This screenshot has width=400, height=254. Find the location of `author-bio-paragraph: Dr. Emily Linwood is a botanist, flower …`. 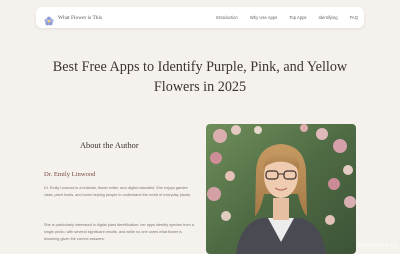

author-bio-paragraph: Dr. Emily Linwood is a botanist, flower … is located at coordinates (117, 191).